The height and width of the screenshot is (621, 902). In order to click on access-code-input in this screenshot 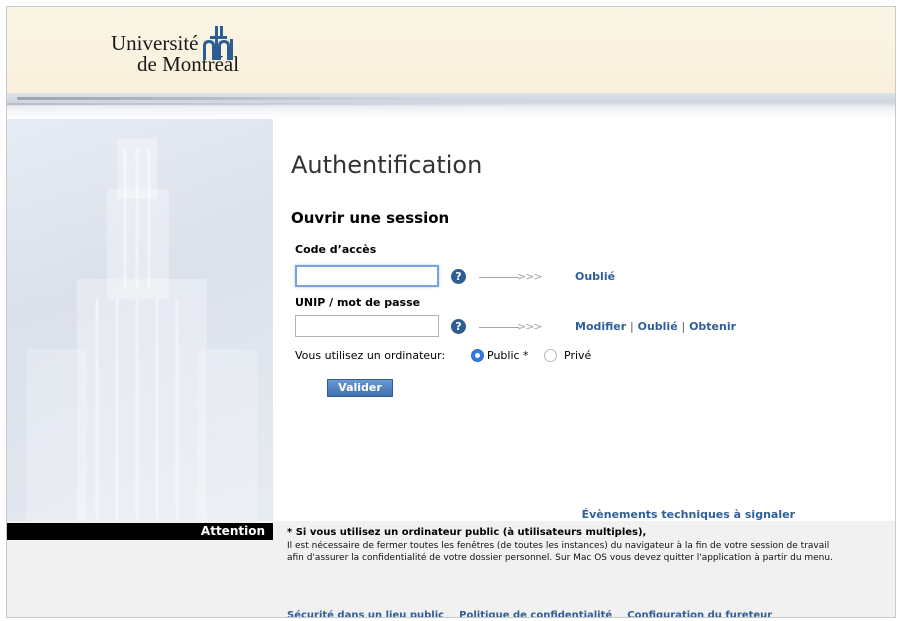, I will do `click(367, 276)`.